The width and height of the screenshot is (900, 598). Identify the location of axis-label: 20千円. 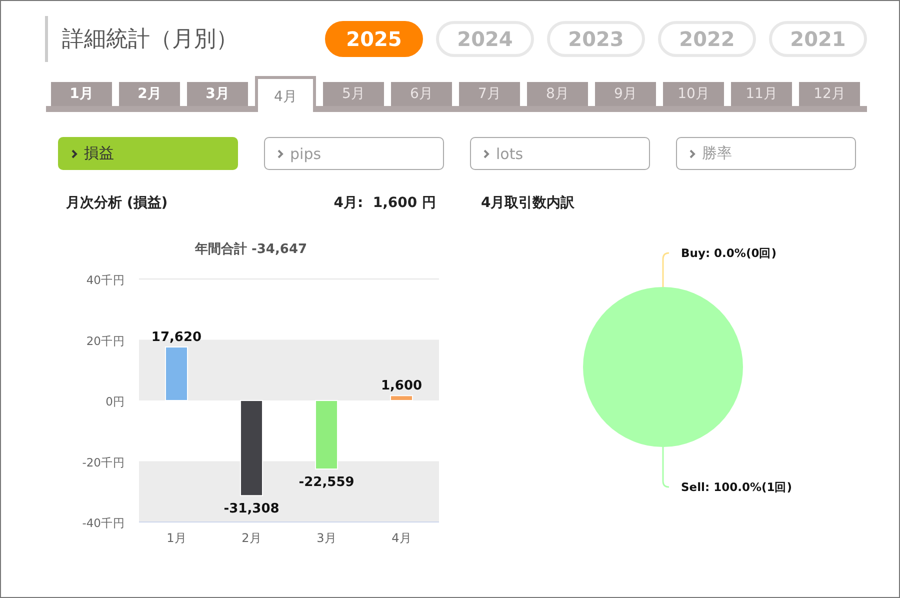
(105, 341).